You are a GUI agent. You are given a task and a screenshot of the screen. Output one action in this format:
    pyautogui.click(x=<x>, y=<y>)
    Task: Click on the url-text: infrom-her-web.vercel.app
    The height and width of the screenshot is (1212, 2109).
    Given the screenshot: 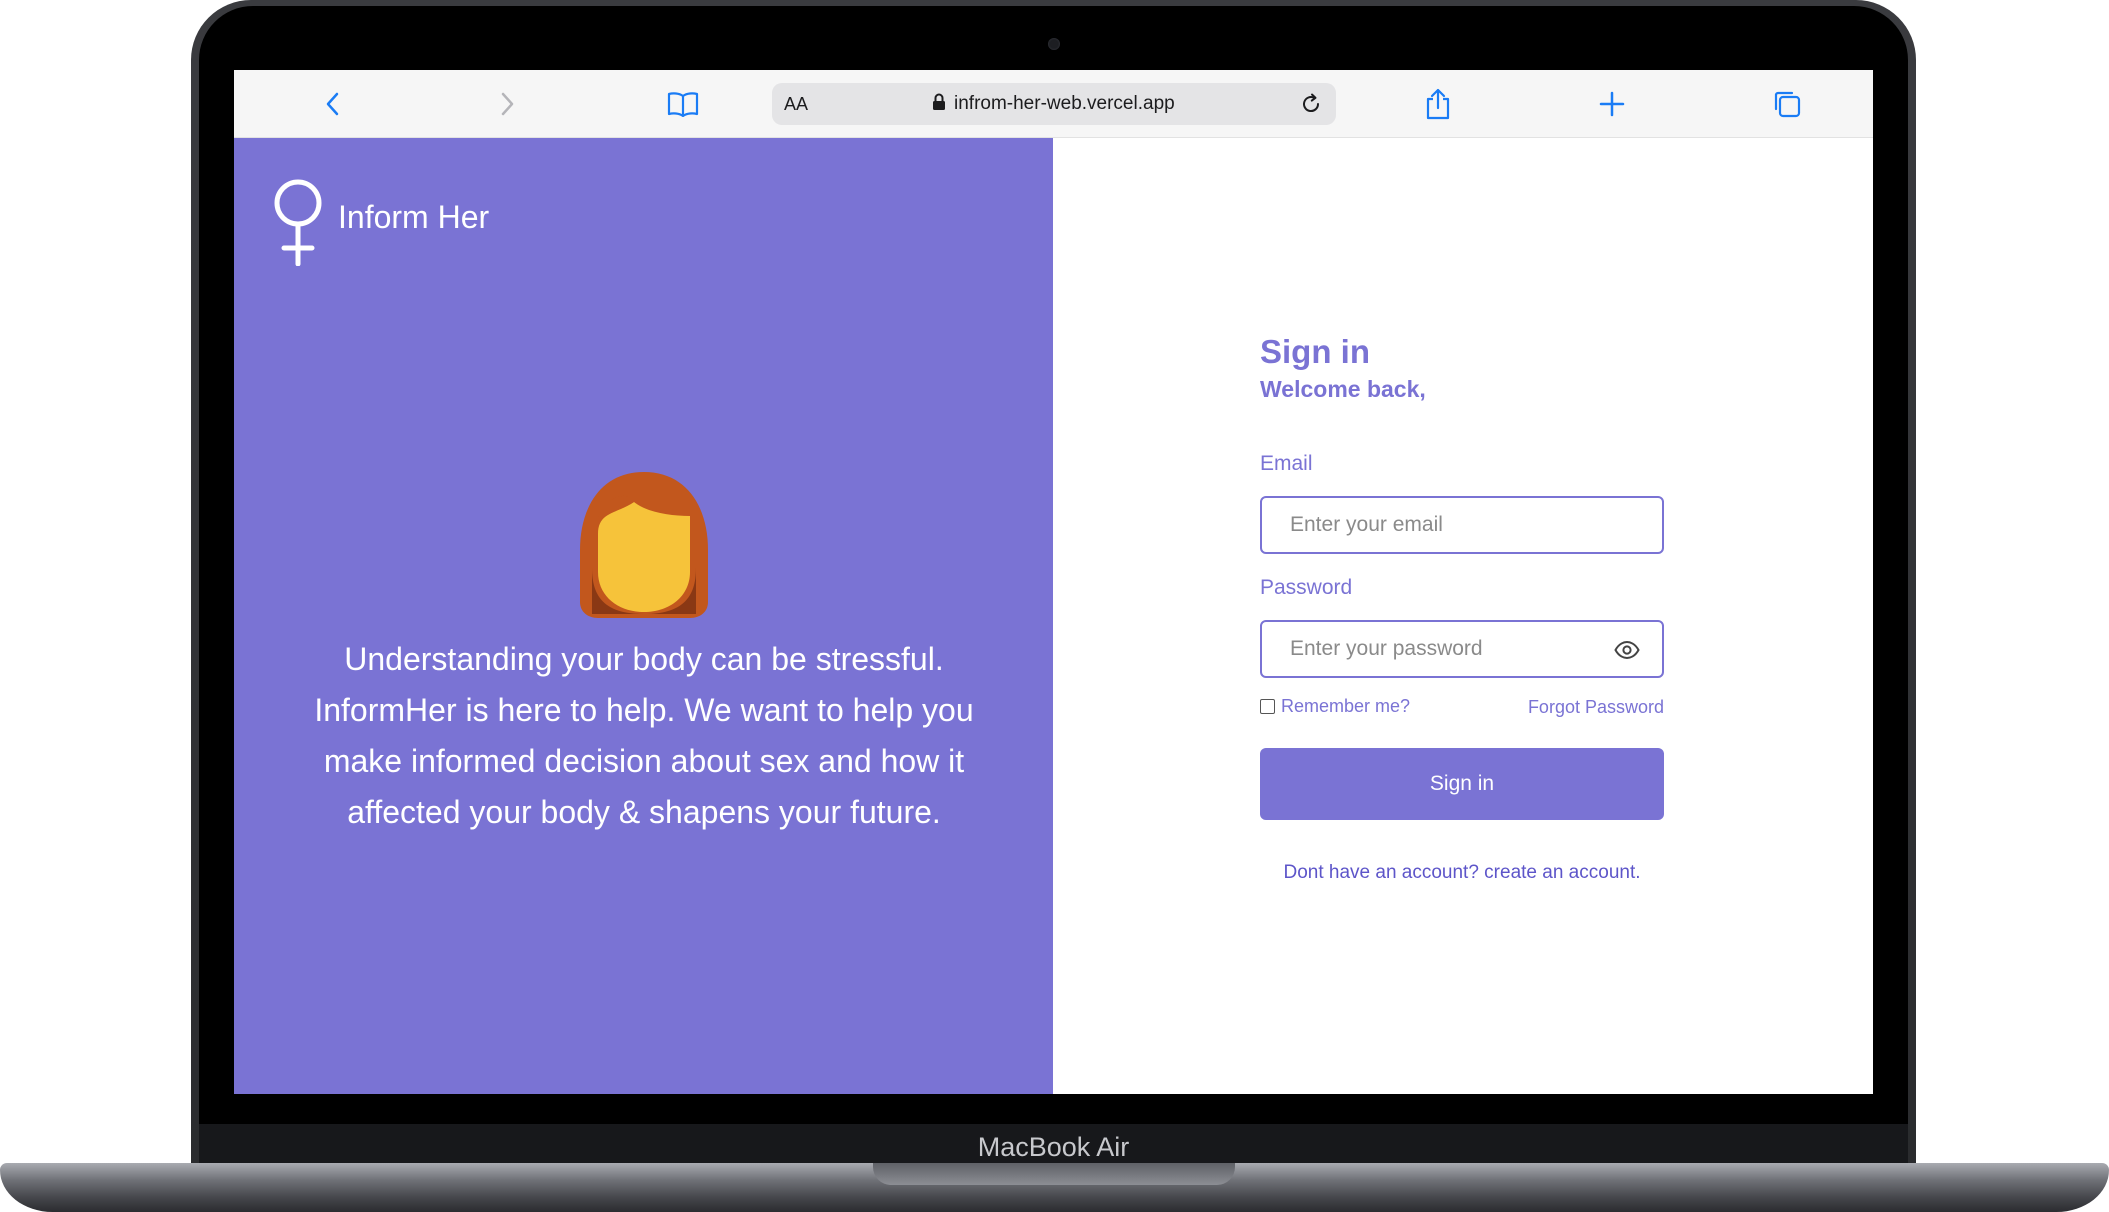 What is the action you would take?
    pyautogui.click(x=1064, y=103)
    